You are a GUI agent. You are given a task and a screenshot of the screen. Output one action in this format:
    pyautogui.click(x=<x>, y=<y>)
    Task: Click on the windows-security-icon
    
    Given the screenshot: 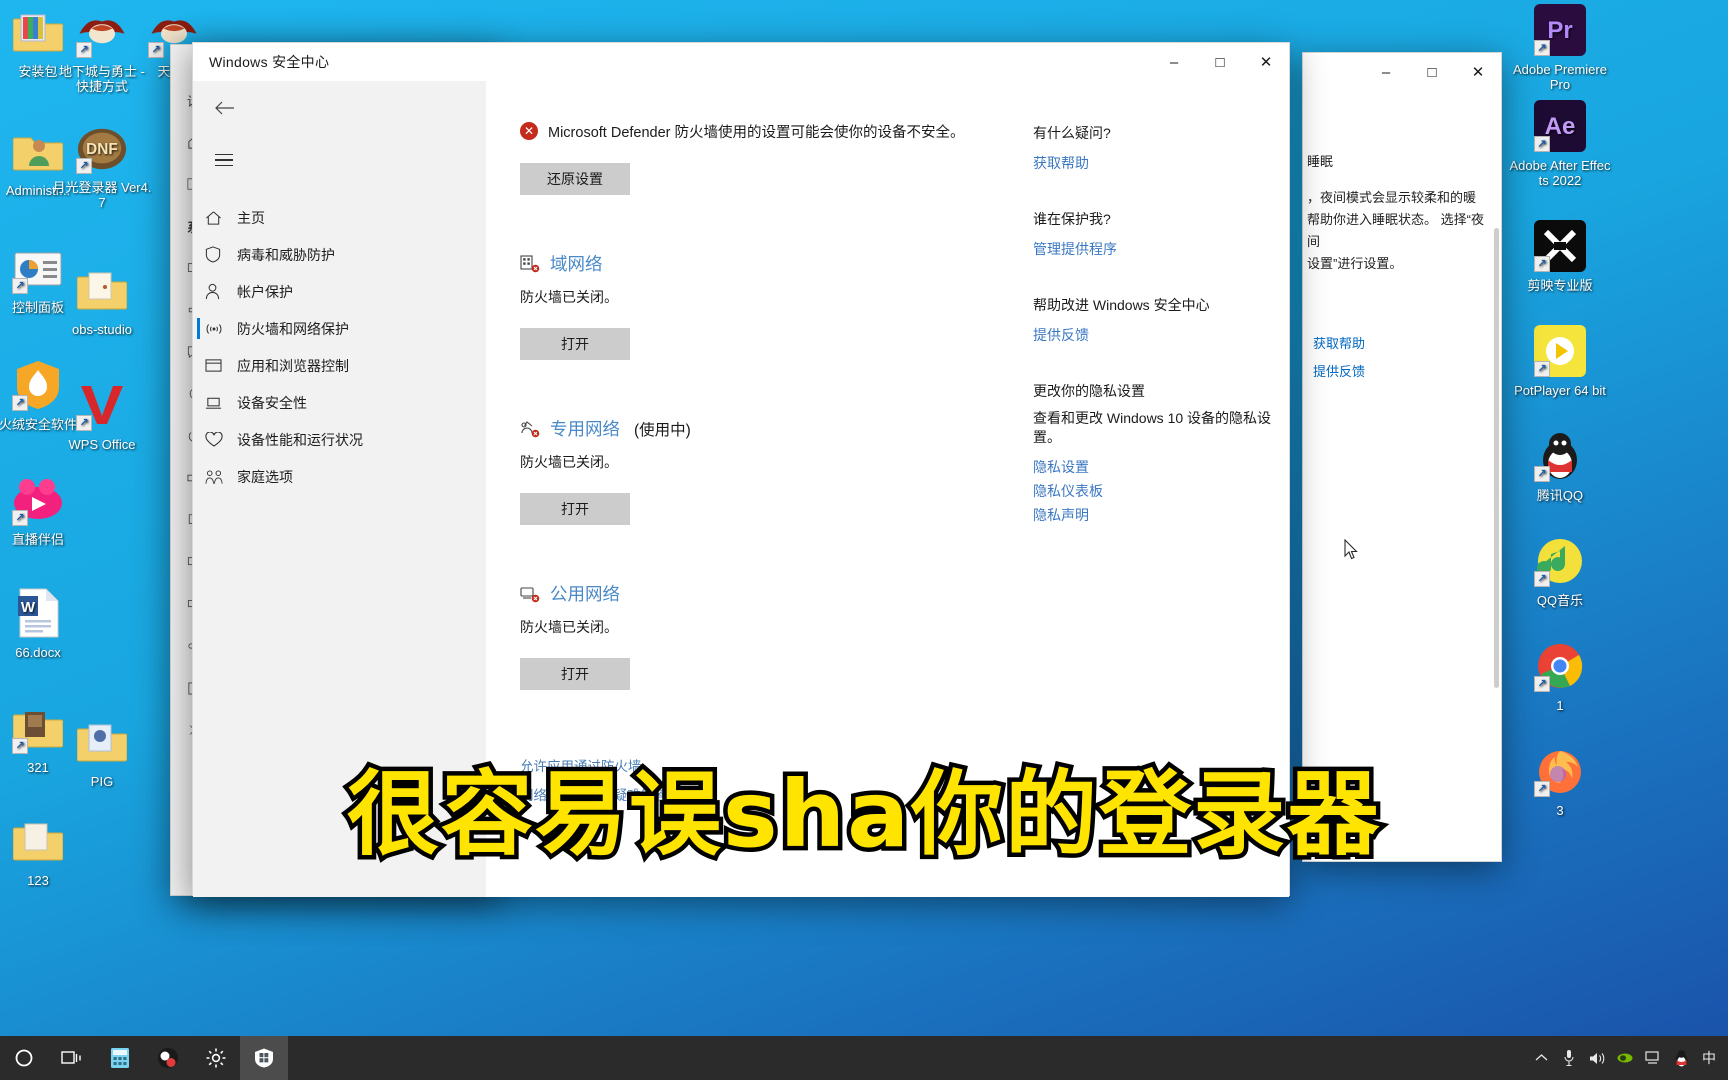 What is the action you would take?
    pyautogui.click(x=264, y=1058)
    